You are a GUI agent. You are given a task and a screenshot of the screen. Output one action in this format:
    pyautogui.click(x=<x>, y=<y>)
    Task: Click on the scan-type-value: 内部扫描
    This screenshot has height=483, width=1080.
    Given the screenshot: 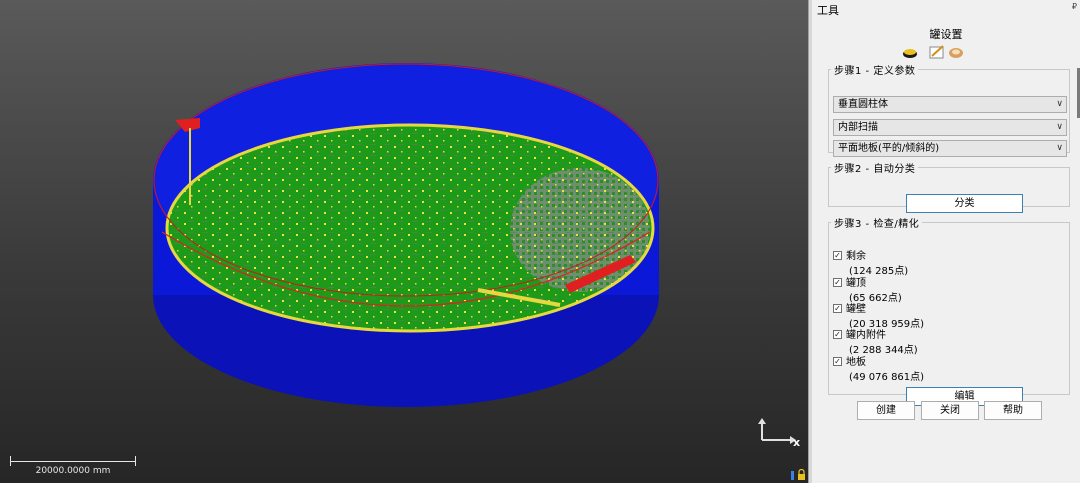 What is the action you would take?
    pyautogui.click(x=858, y=127)
    